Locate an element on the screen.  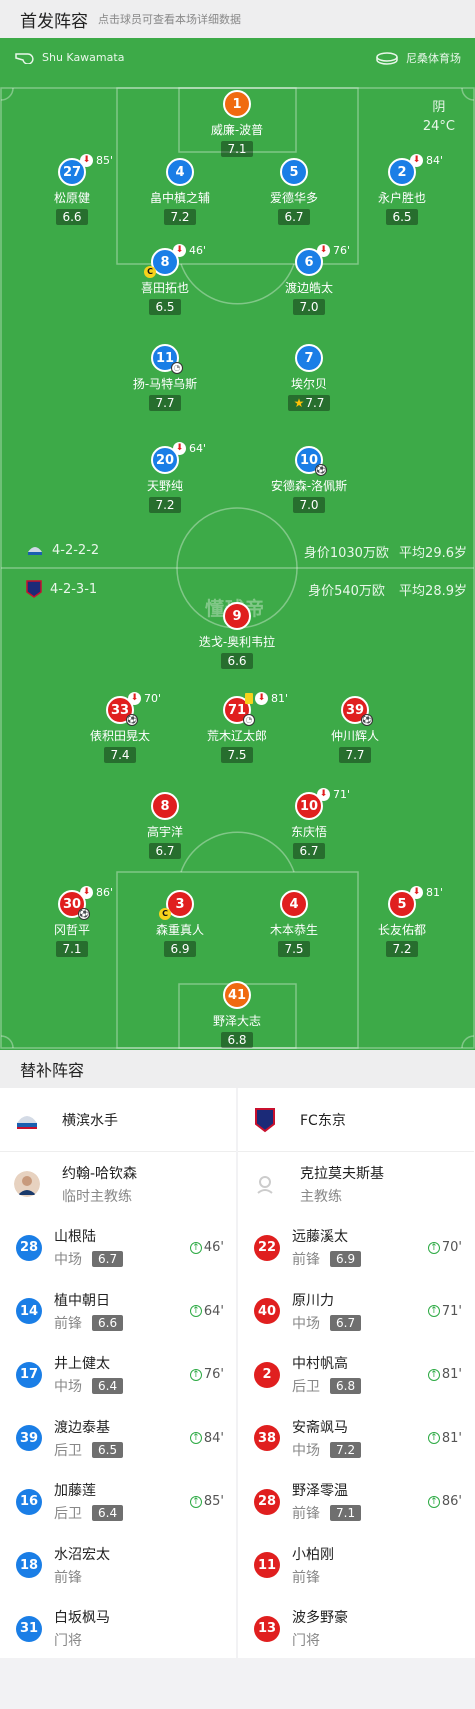
home-coach: 约翰-哈钦森 临时主教练 is located at coordinates (118, 1184).